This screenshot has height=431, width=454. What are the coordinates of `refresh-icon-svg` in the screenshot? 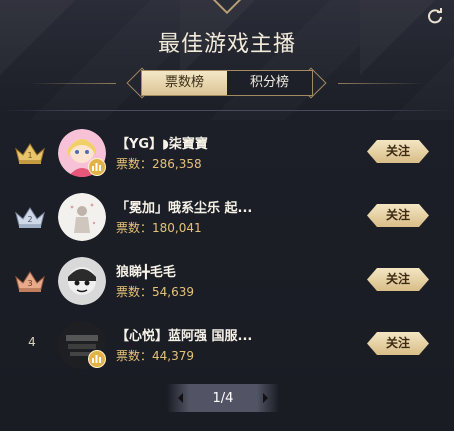 It's located at (435, 16).